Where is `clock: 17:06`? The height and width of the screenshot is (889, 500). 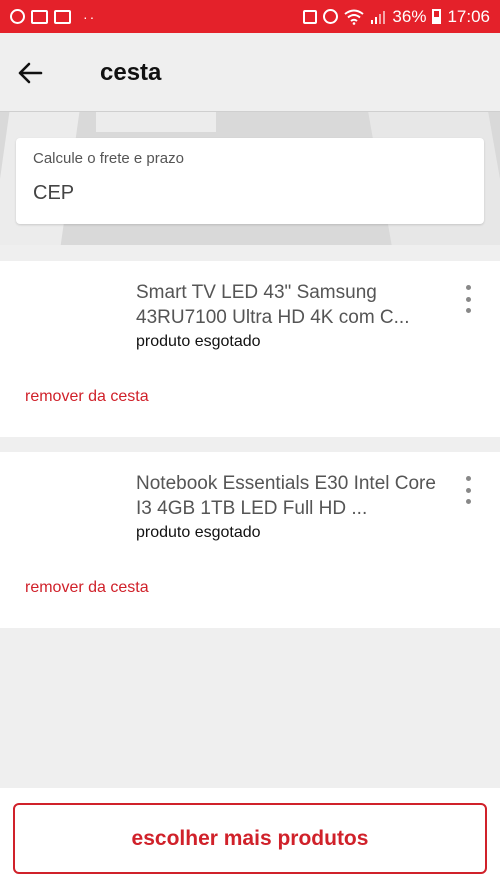
clock: 17:06 is located at coordinates (468, 16).